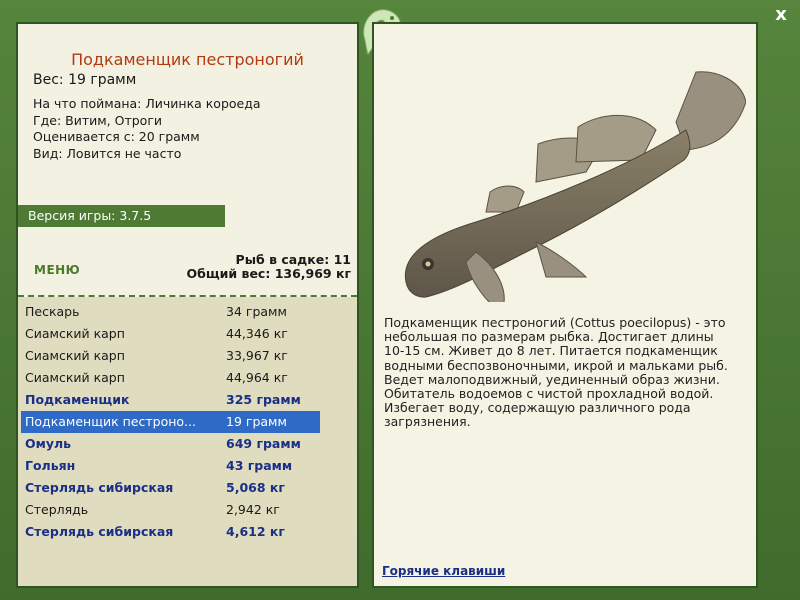  Describe the element at coordinates (170, 444) in the screenshot. I see `catch-list-row: Омуль 649 грамм` at that location.